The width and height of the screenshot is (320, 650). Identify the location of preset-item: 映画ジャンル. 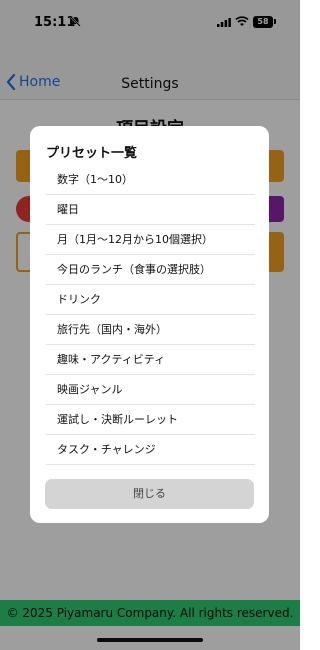
(150, 390).